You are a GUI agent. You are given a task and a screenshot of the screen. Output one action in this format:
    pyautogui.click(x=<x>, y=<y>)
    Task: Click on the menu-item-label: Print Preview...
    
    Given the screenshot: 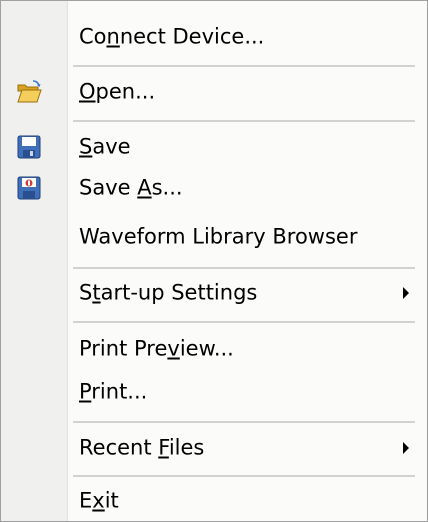 What is the action you would take?
    pyautogui.click(x=156, y=348)
    